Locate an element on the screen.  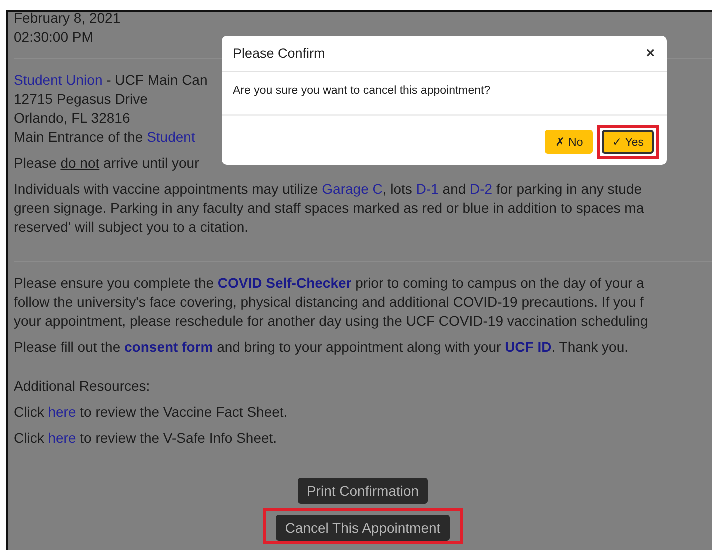
close-button: × is located at coordinates (650, 53).